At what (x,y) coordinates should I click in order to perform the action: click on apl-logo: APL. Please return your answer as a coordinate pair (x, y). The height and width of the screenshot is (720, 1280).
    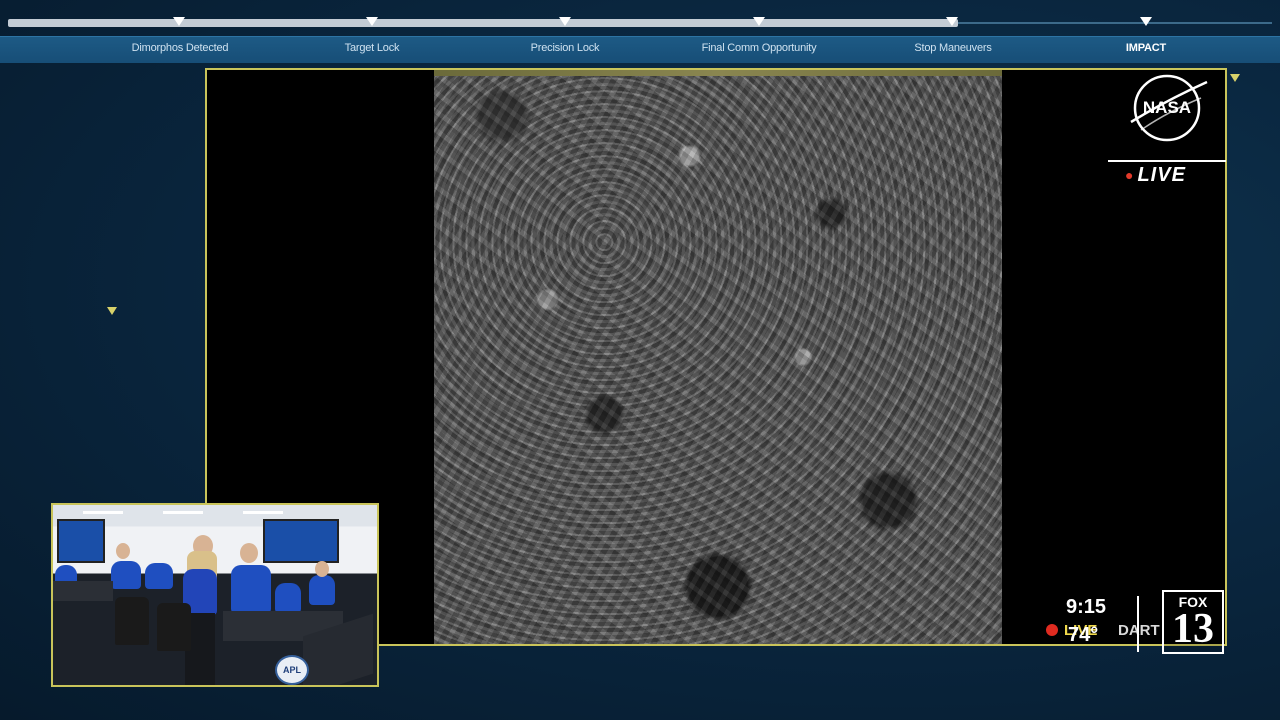
    Looking at the image, I should click on (292, 670).